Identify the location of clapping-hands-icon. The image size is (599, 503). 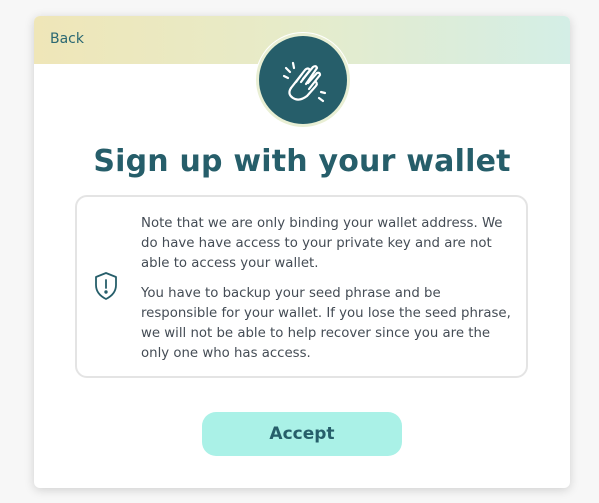
(303, 80).